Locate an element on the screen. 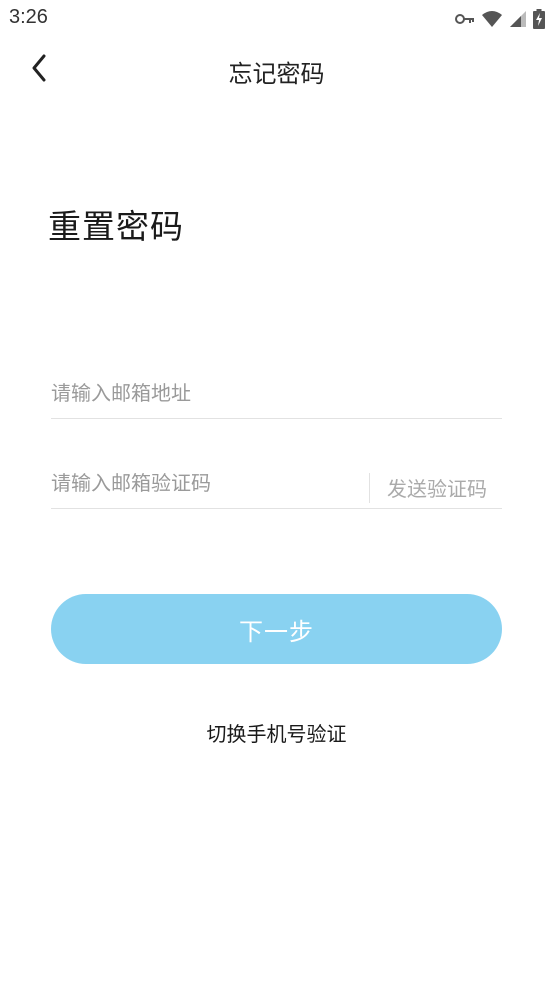 The width and height of the screenshot is (553, 984). send-code-button: 发送验证码 is located at coordinates (437, 487).